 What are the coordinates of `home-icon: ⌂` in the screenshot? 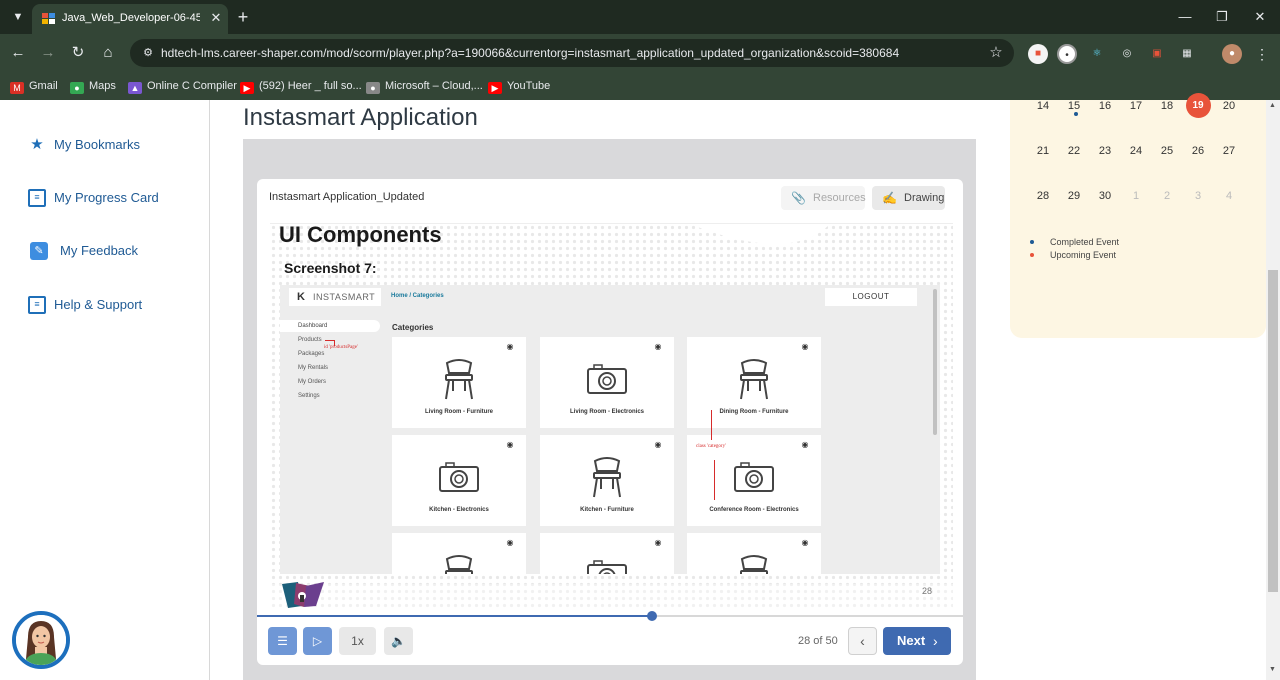 It's located at (108, 53).